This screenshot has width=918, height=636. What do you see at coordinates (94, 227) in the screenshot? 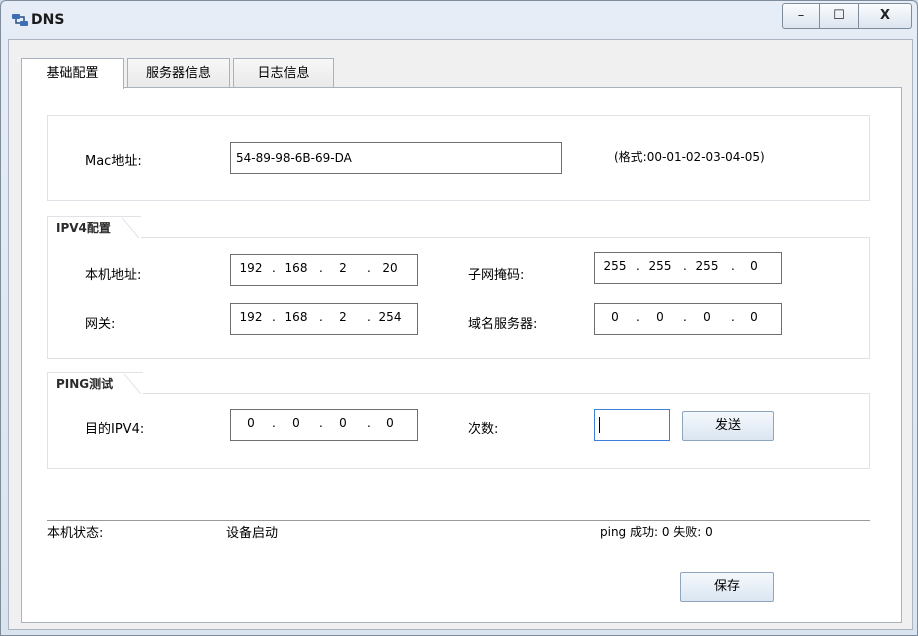
I see `ipv4-group-title: IPV4配置` at bounding box center [94, 227].